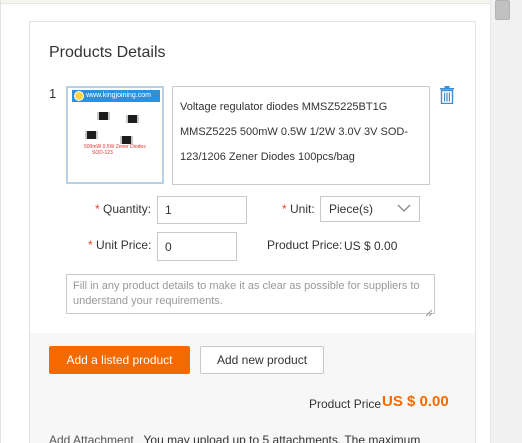  I want to click on trash-icon, so click(447, 95).